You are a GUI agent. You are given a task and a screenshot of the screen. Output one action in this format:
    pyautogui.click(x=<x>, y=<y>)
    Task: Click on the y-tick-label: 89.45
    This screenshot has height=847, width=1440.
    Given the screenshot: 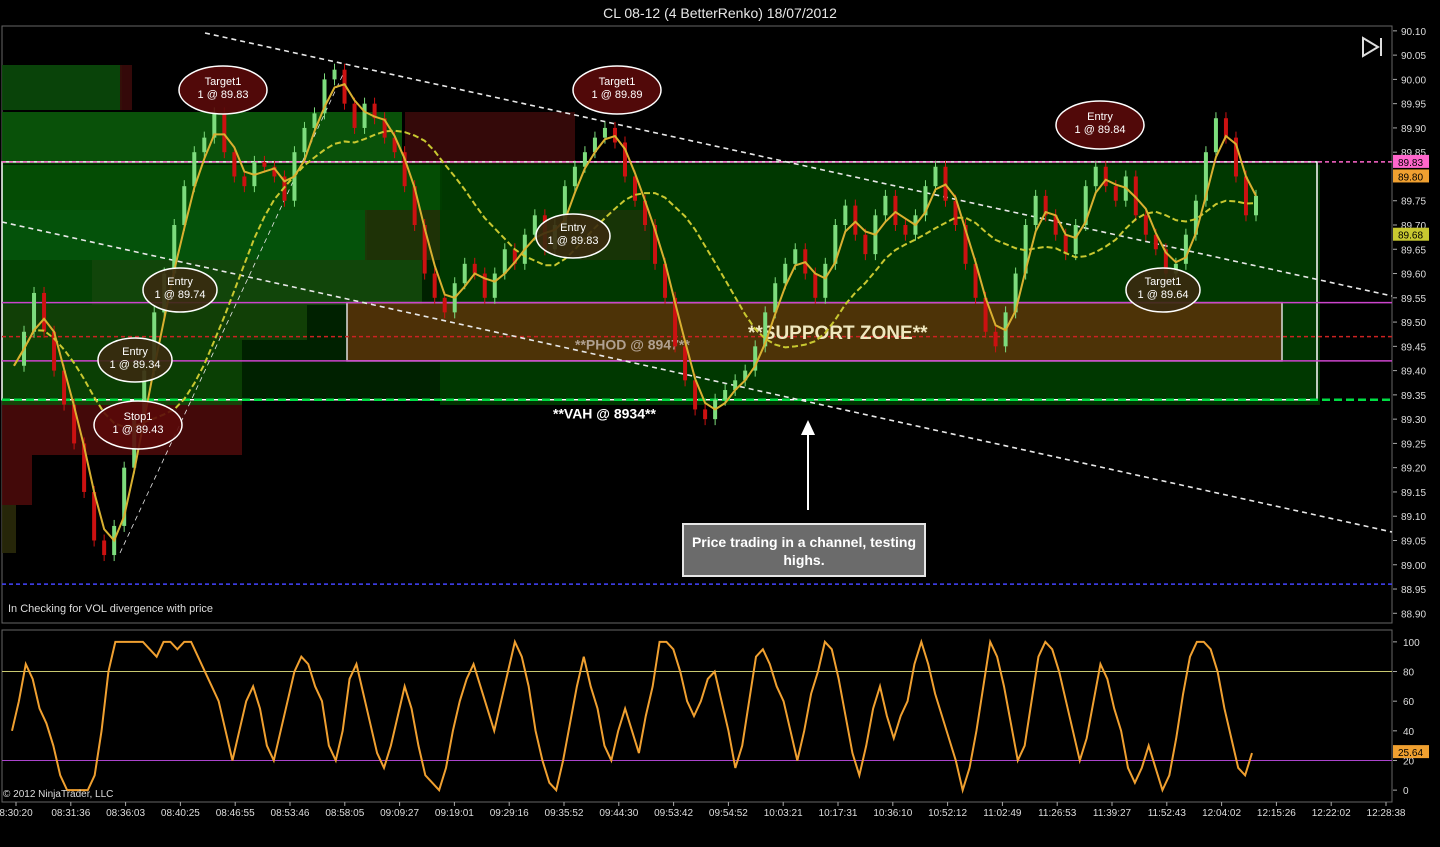 What is the action you would take?
    pyautogui.click(x=1413, y=347)
    